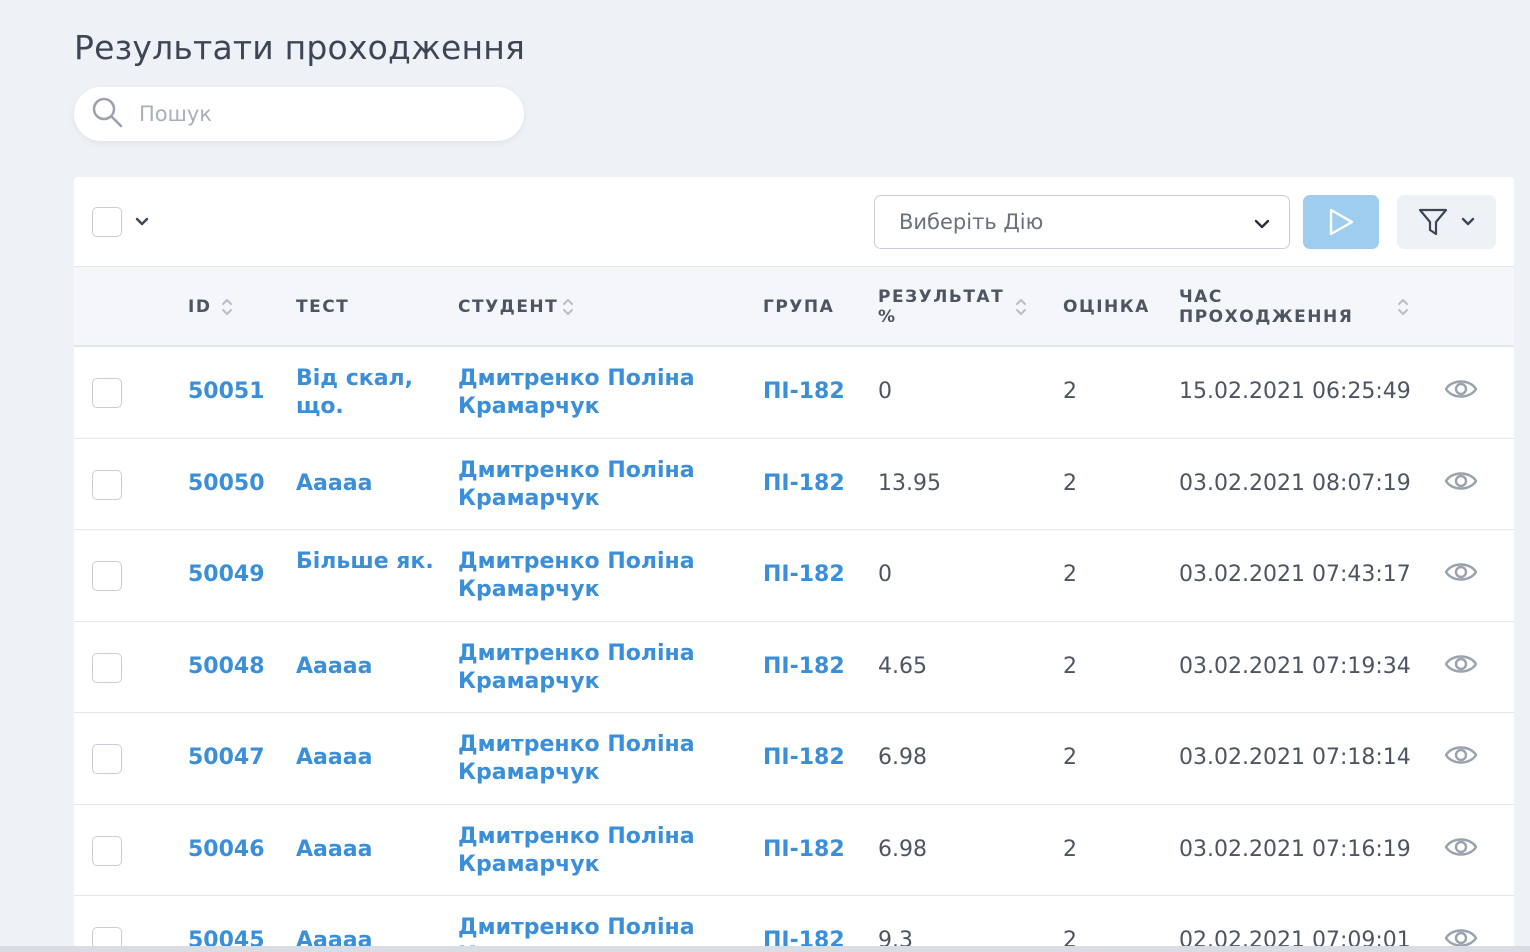  I want to click on search-icon, so click(107, 114).